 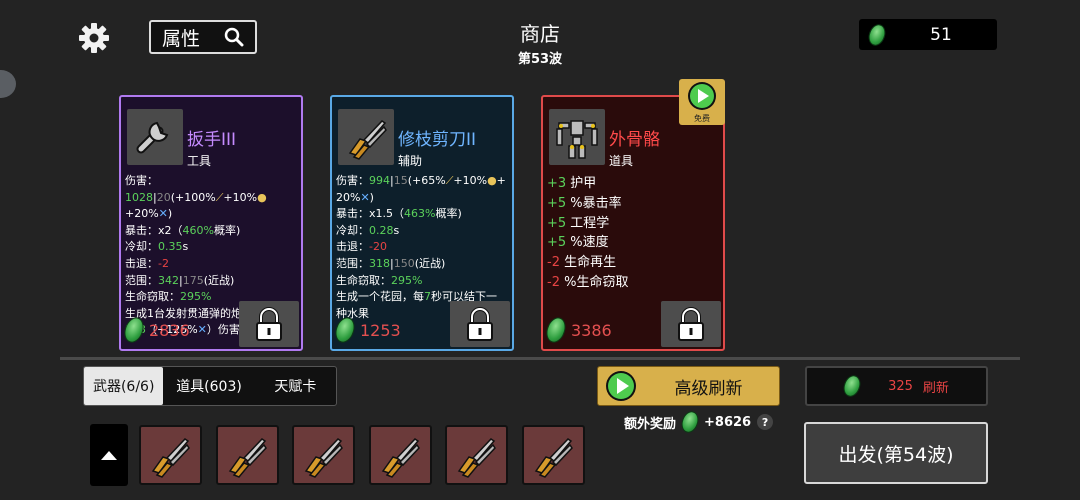 I want to click on stat-line: -2 生命再生, so click(x=582, y=263).